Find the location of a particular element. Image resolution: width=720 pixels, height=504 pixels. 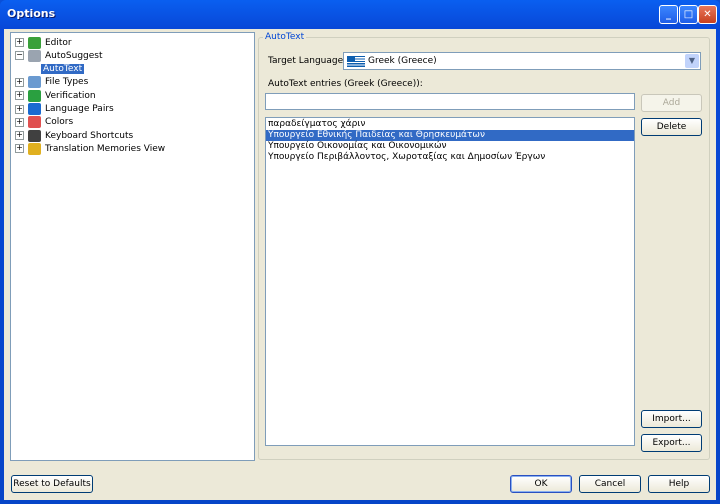

close-button: ✕ is located at coordinates (707, 14).